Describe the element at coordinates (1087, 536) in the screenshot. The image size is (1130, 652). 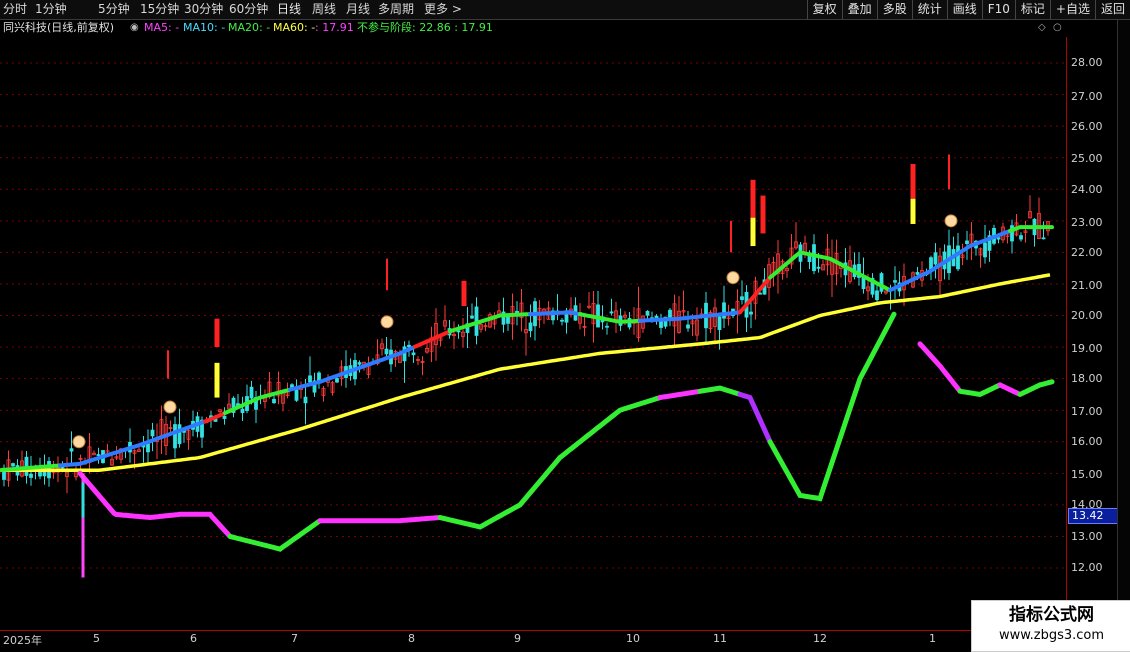
I see `y-tick-label: 13.00` at that location.